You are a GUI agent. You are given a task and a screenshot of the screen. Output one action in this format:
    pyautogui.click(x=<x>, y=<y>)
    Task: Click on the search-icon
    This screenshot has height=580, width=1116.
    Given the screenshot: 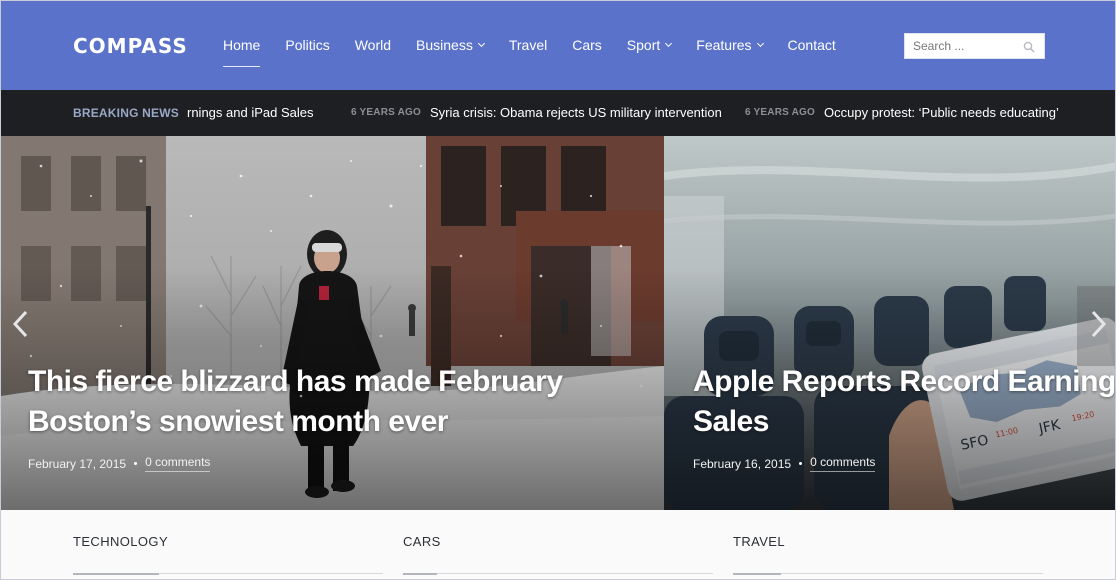 What is the action you would take?
    pyautogui.click(x=1029, y=47)
    